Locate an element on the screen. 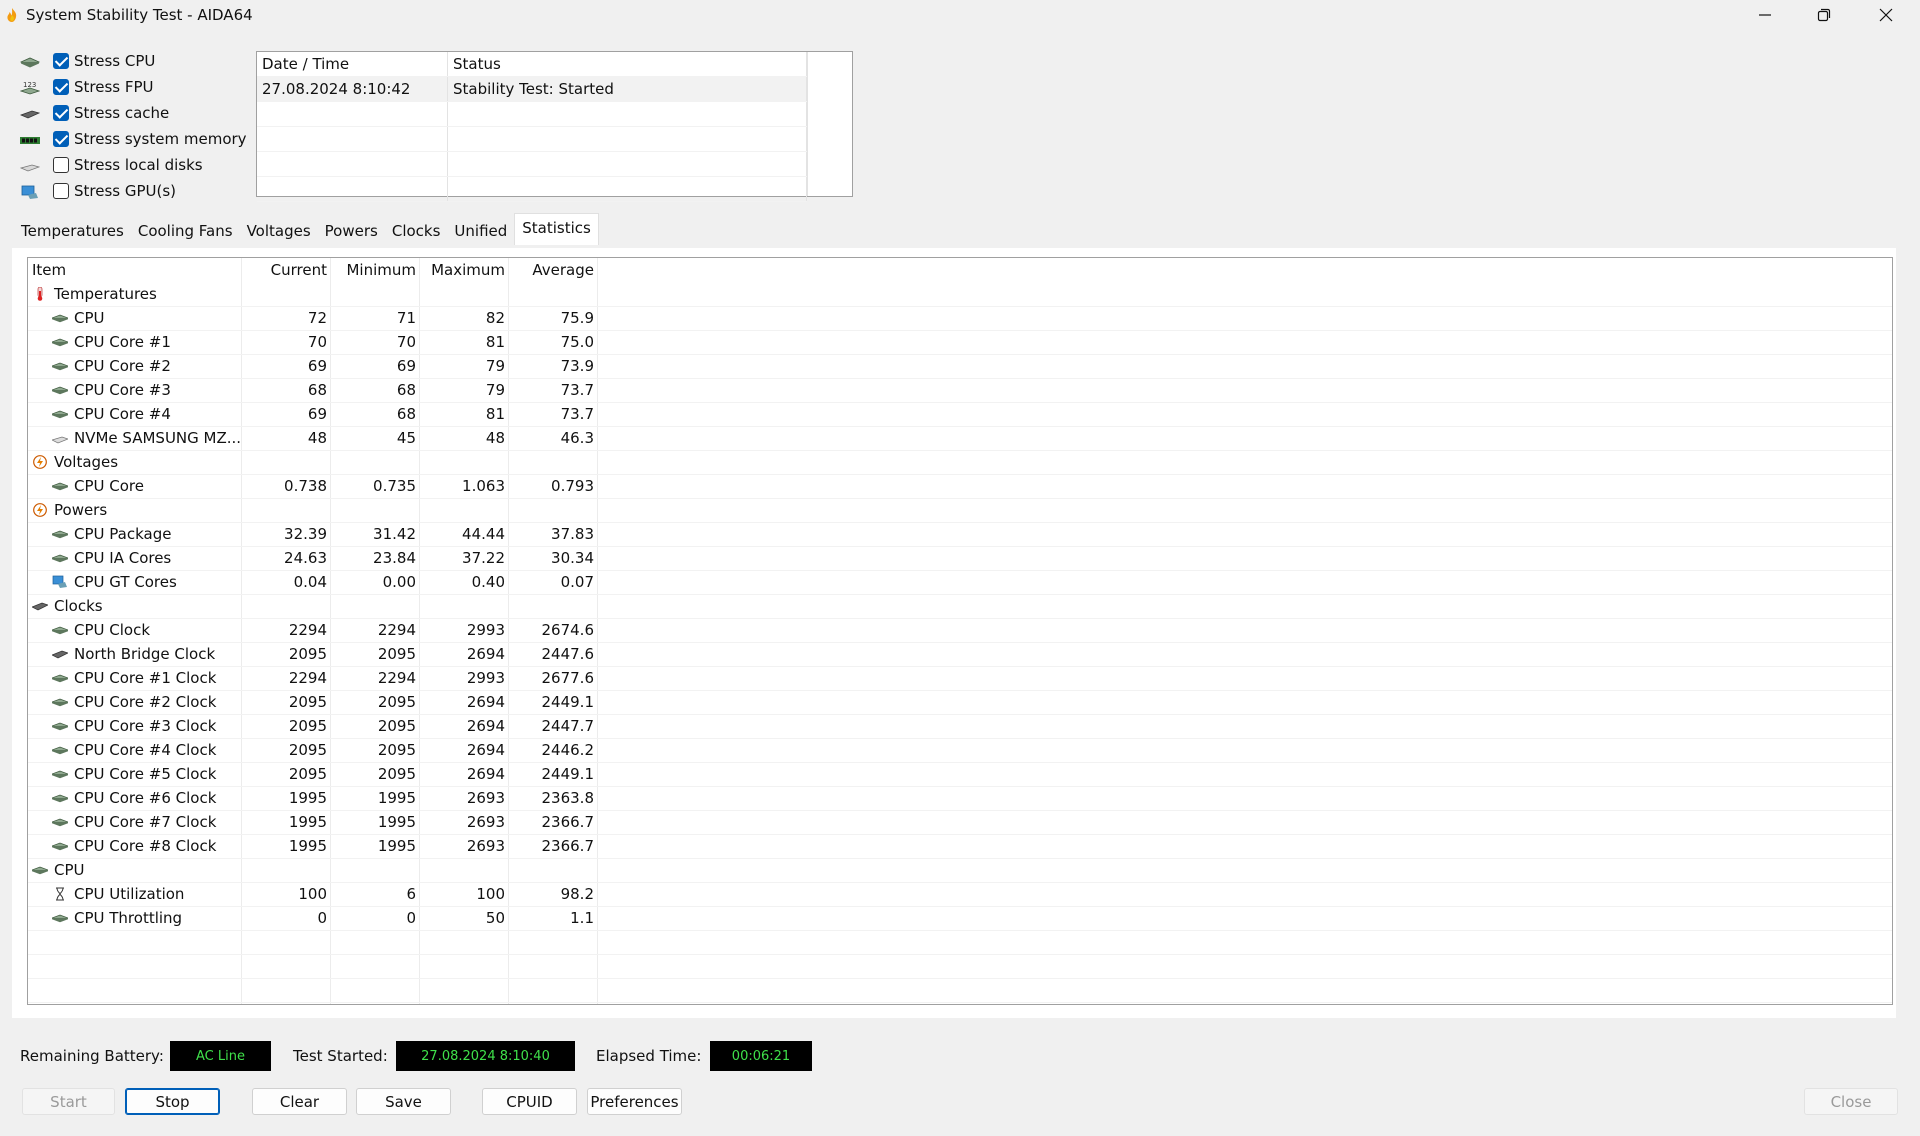 The image size is (1920, 1136). table-row: CPU GT Cores 0.04 0.00 0.40 0.07 is located at coordinates (960, 582).